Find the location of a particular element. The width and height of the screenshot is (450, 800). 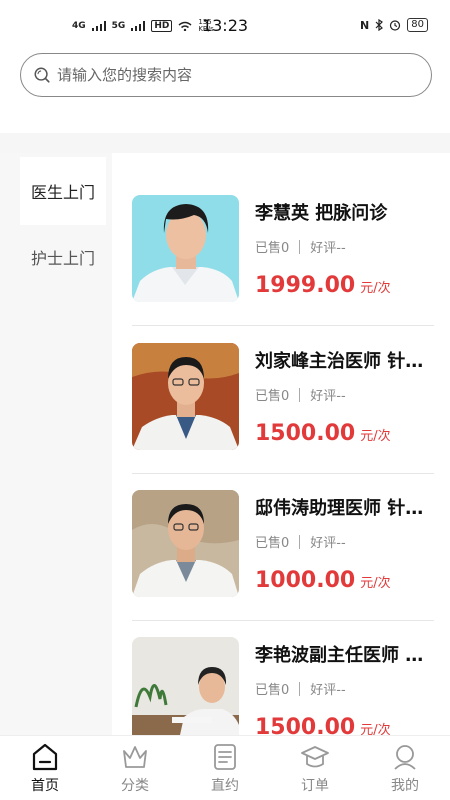

sidebar-item-nurse-visit: 护士上门 is located at coordinates (63, 257).